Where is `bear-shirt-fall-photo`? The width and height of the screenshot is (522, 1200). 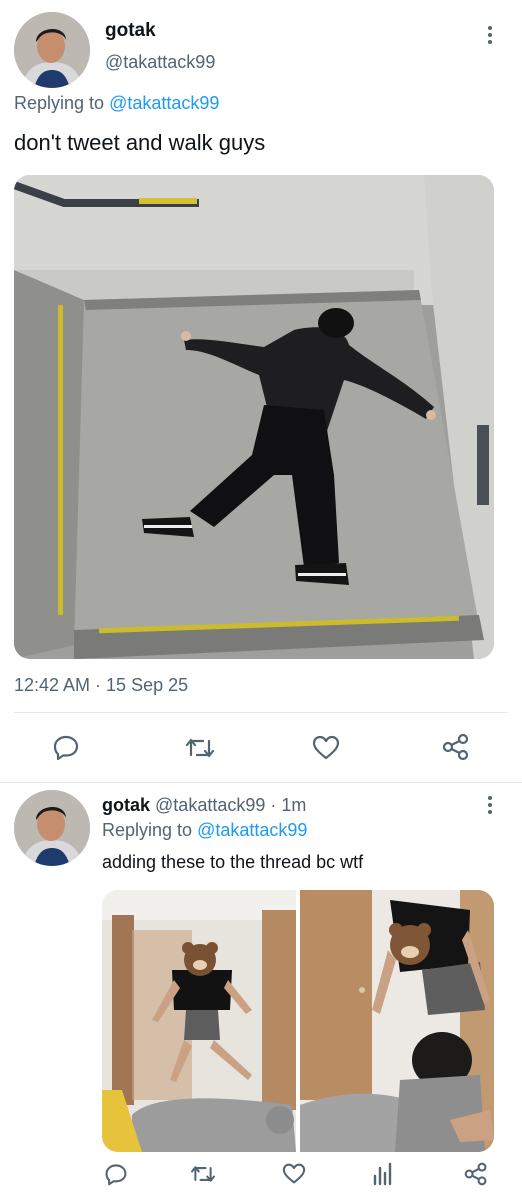
bear-shirt-fall-photo is located at coordinates (397, 1021).